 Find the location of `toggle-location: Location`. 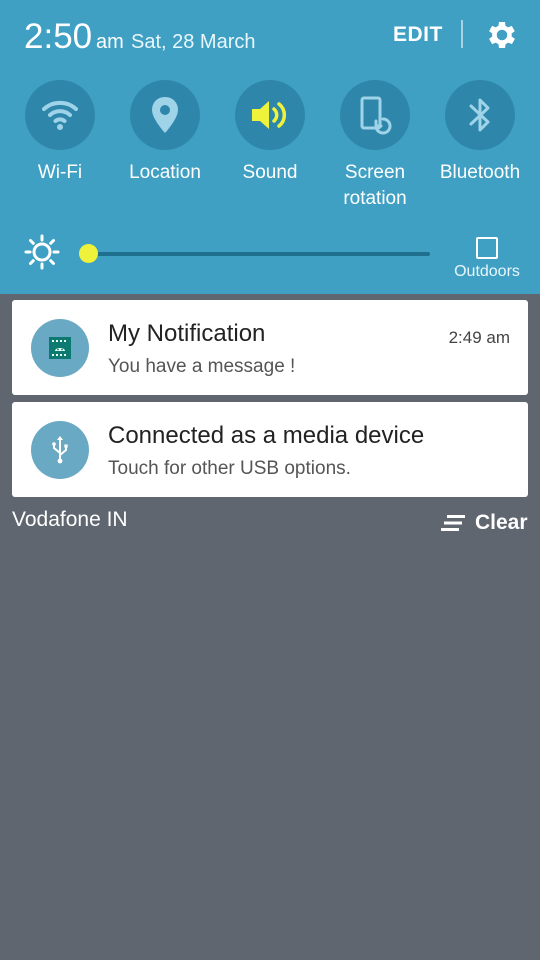

toggle-location: Location is located at coordinates (165, 133).